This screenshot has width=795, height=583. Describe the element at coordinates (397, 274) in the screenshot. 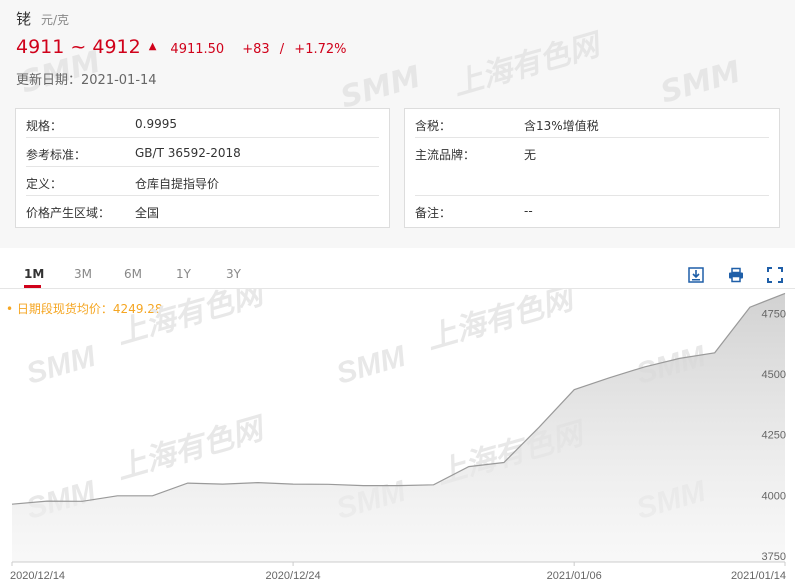

I see `range-tabs-bar: 1M 3M 6M 1Y 3Y` at that location.